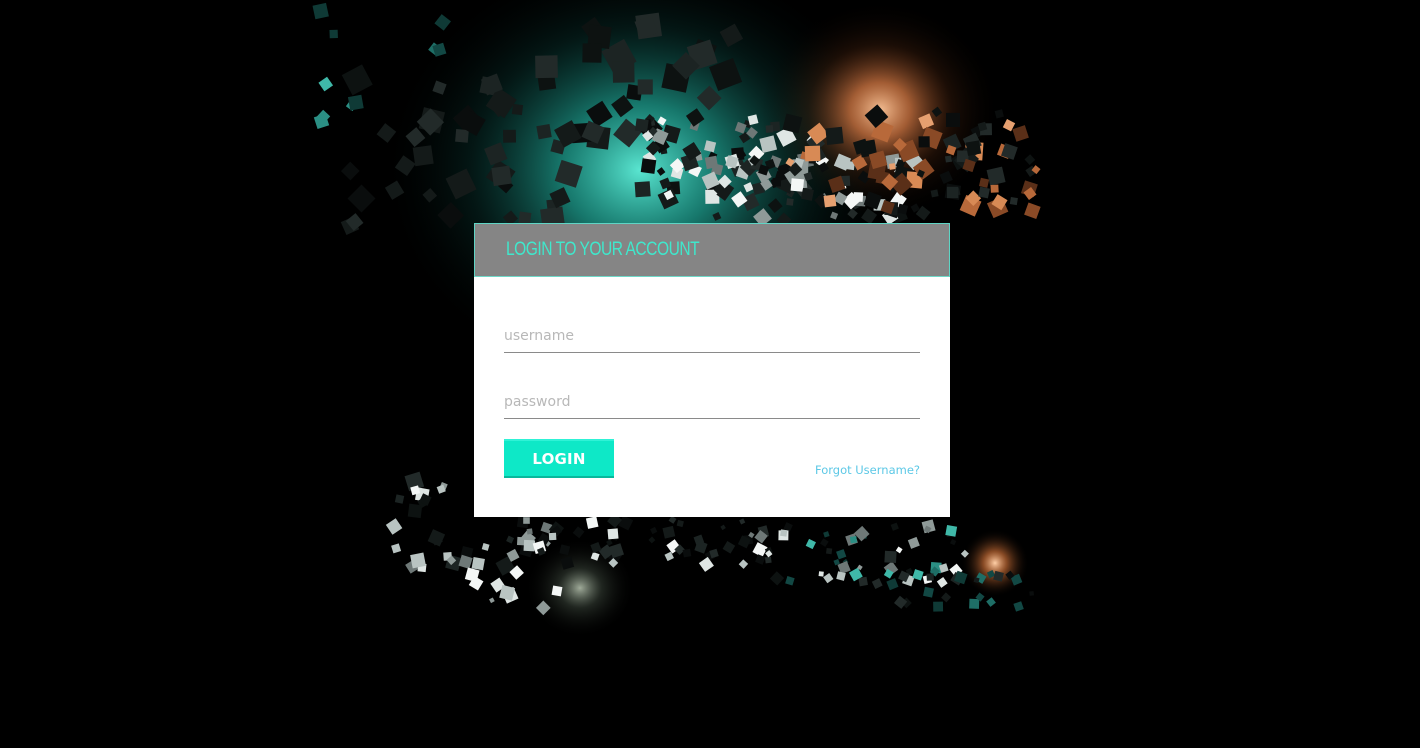  What do you see at coordinates (559, 457) in the screenshot?
I see `login-button: LOGIN` at bounding box center [559, 457].